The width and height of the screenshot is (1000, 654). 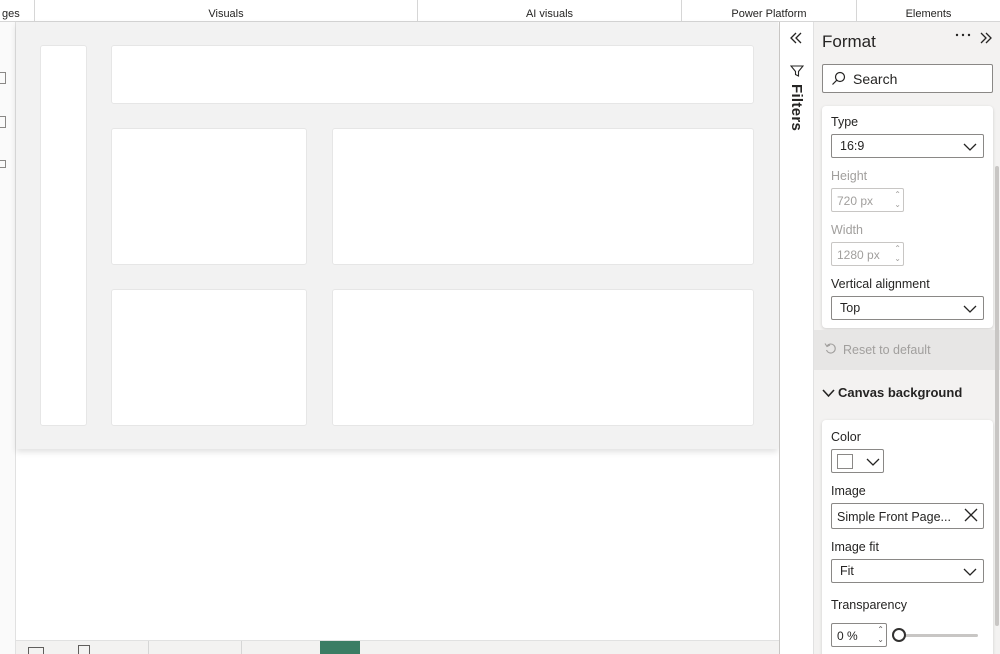 I want to click on section-title: Canvas background, so click(x=900, y=392).